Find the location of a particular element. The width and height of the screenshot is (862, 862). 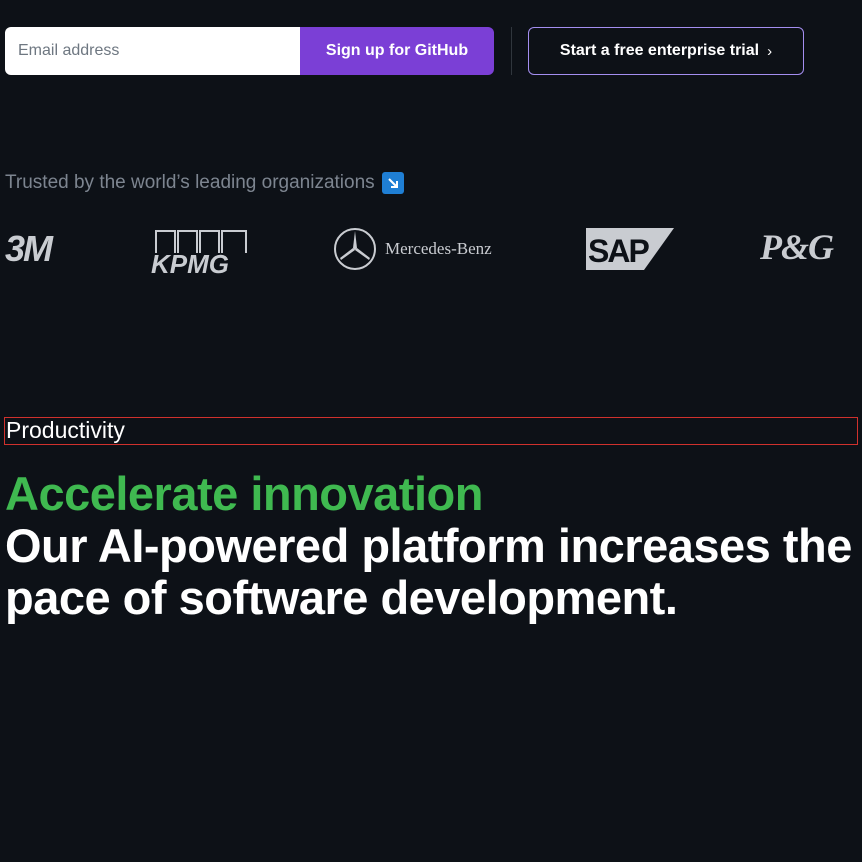

mercedes-wordmark: Mercedes-Benz is located at coordinates (438, 248).